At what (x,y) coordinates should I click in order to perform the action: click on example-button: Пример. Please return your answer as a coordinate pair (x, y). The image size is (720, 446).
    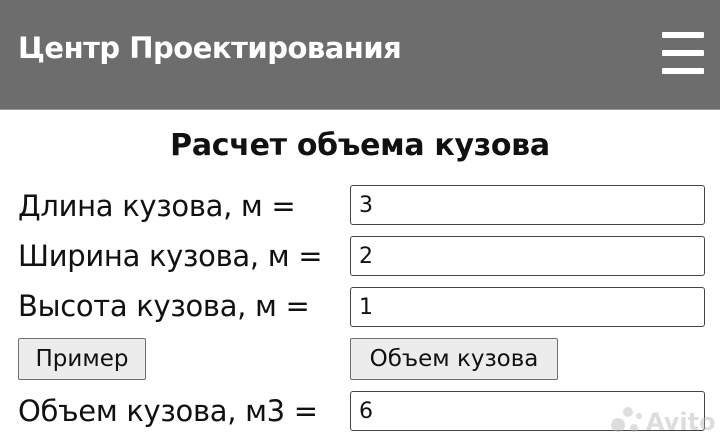
    Looking at the image, I should click on (82, 359).